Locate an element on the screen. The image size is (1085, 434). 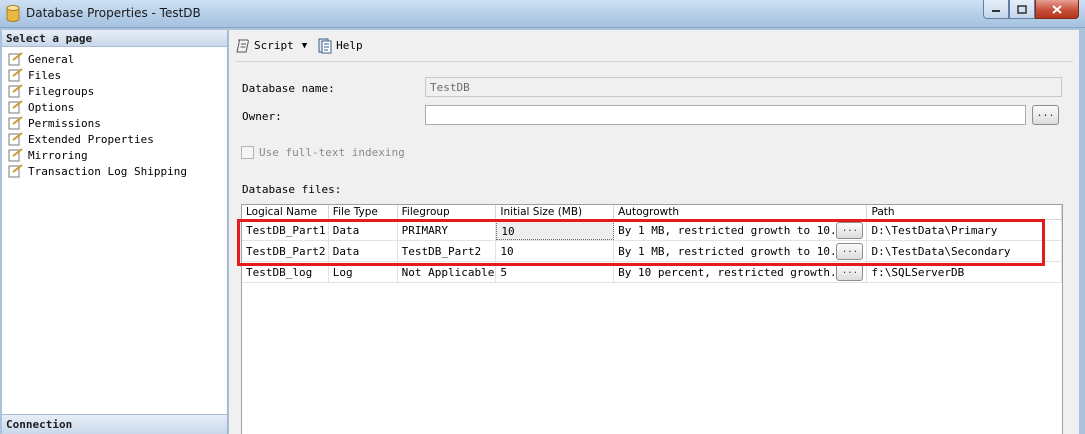
script-button: Script ▼ is located at coordinates (271, 46).